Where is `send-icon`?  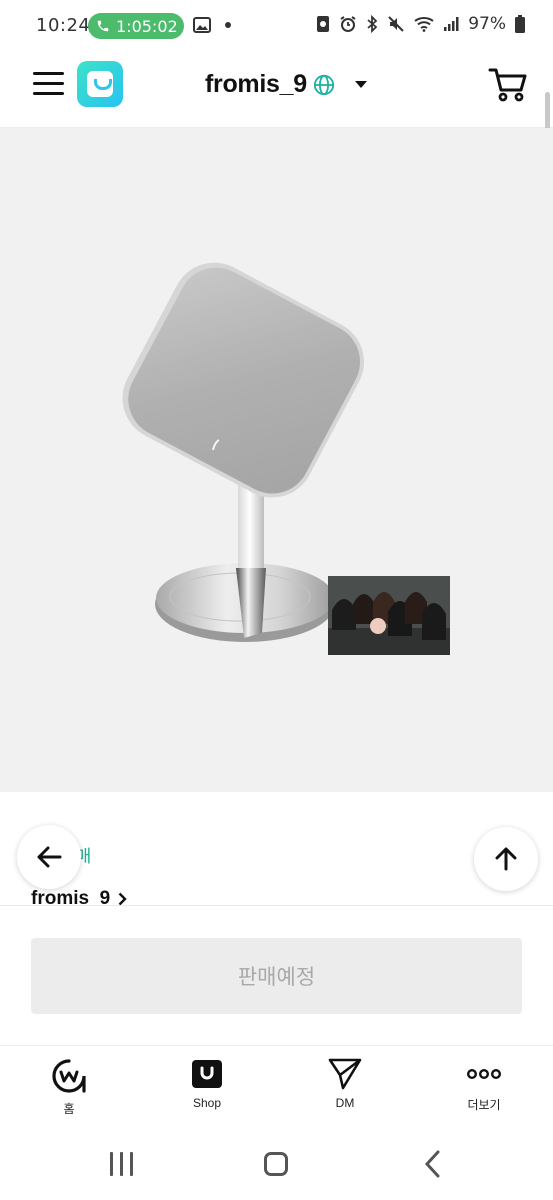
send-icon is located at coordinates (345, 1074).